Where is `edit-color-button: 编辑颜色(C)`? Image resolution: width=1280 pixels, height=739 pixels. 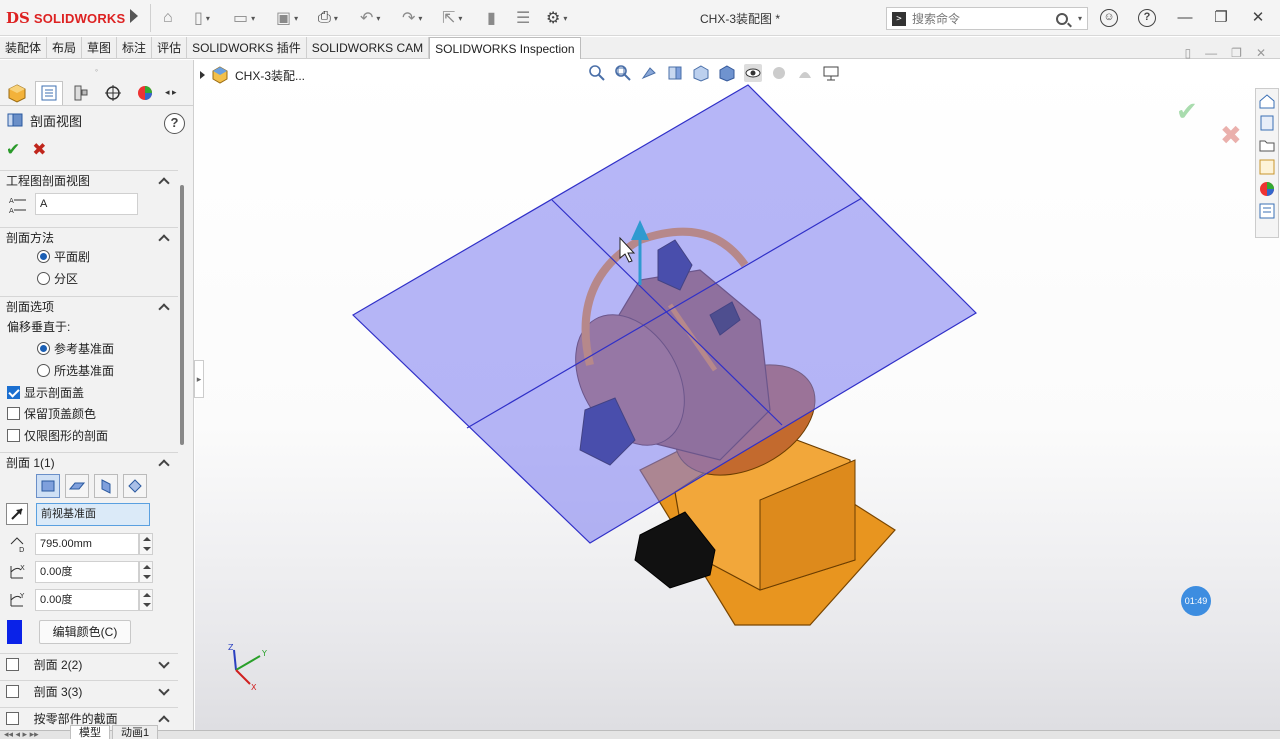 edit-color-button: 编辑颜色(C) is located at coordinates (85, 632).